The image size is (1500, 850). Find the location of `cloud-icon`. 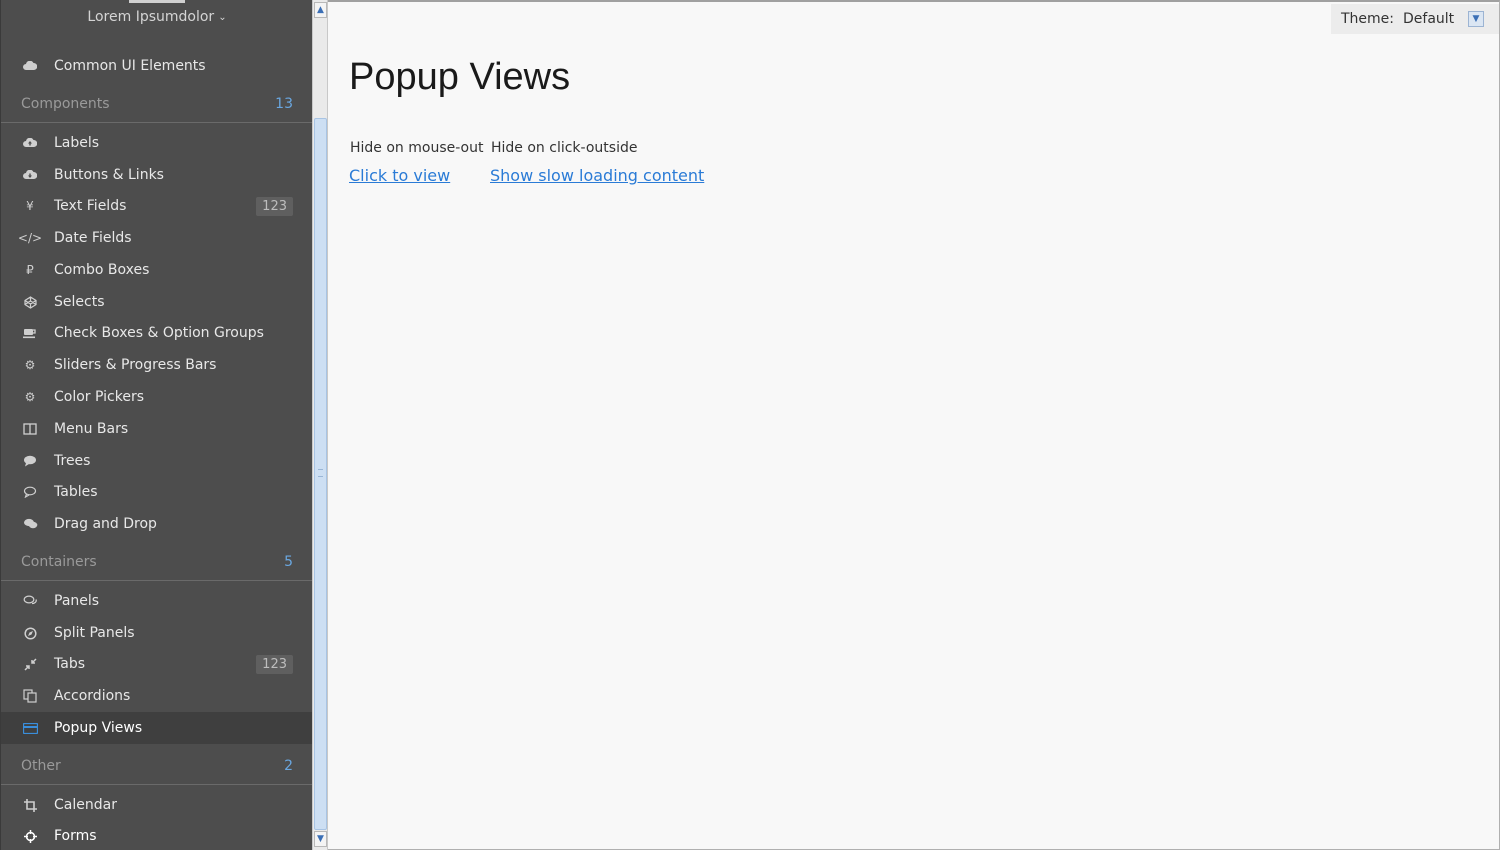

cloud-icon is located at coordinates (30, 66).